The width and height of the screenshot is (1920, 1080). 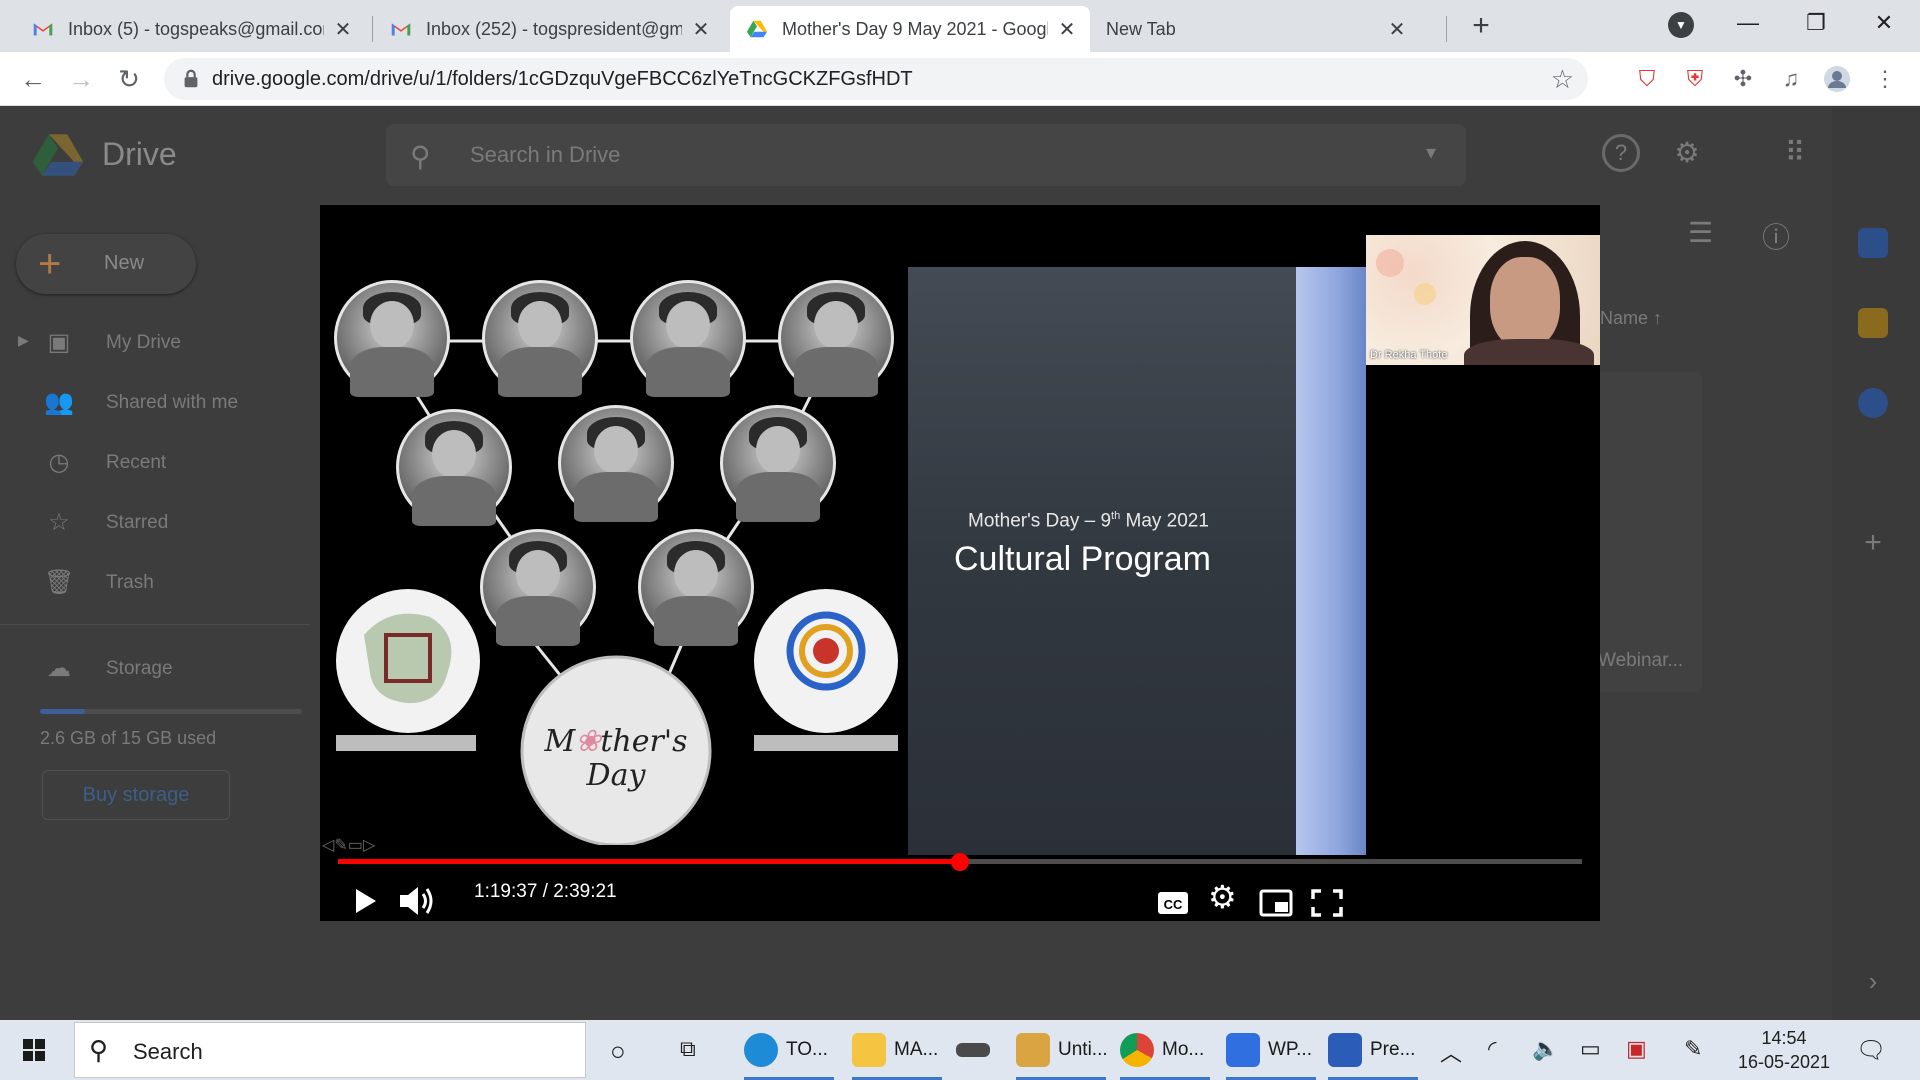 What do you see at coordinates (81, 79) in the screenshot?
I see `forward-icon: →` at bounding box center [81, 79].